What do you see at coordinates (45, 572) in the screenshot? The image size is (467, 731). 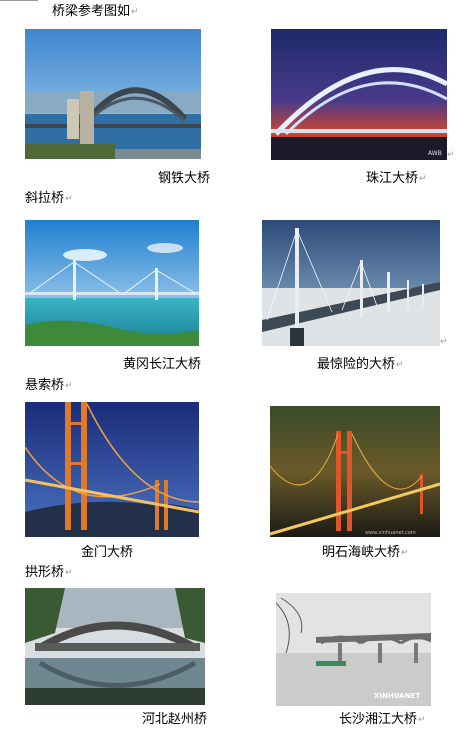 I see `section-heading-arch: 拱形桥` at bounding box center [45, 572].